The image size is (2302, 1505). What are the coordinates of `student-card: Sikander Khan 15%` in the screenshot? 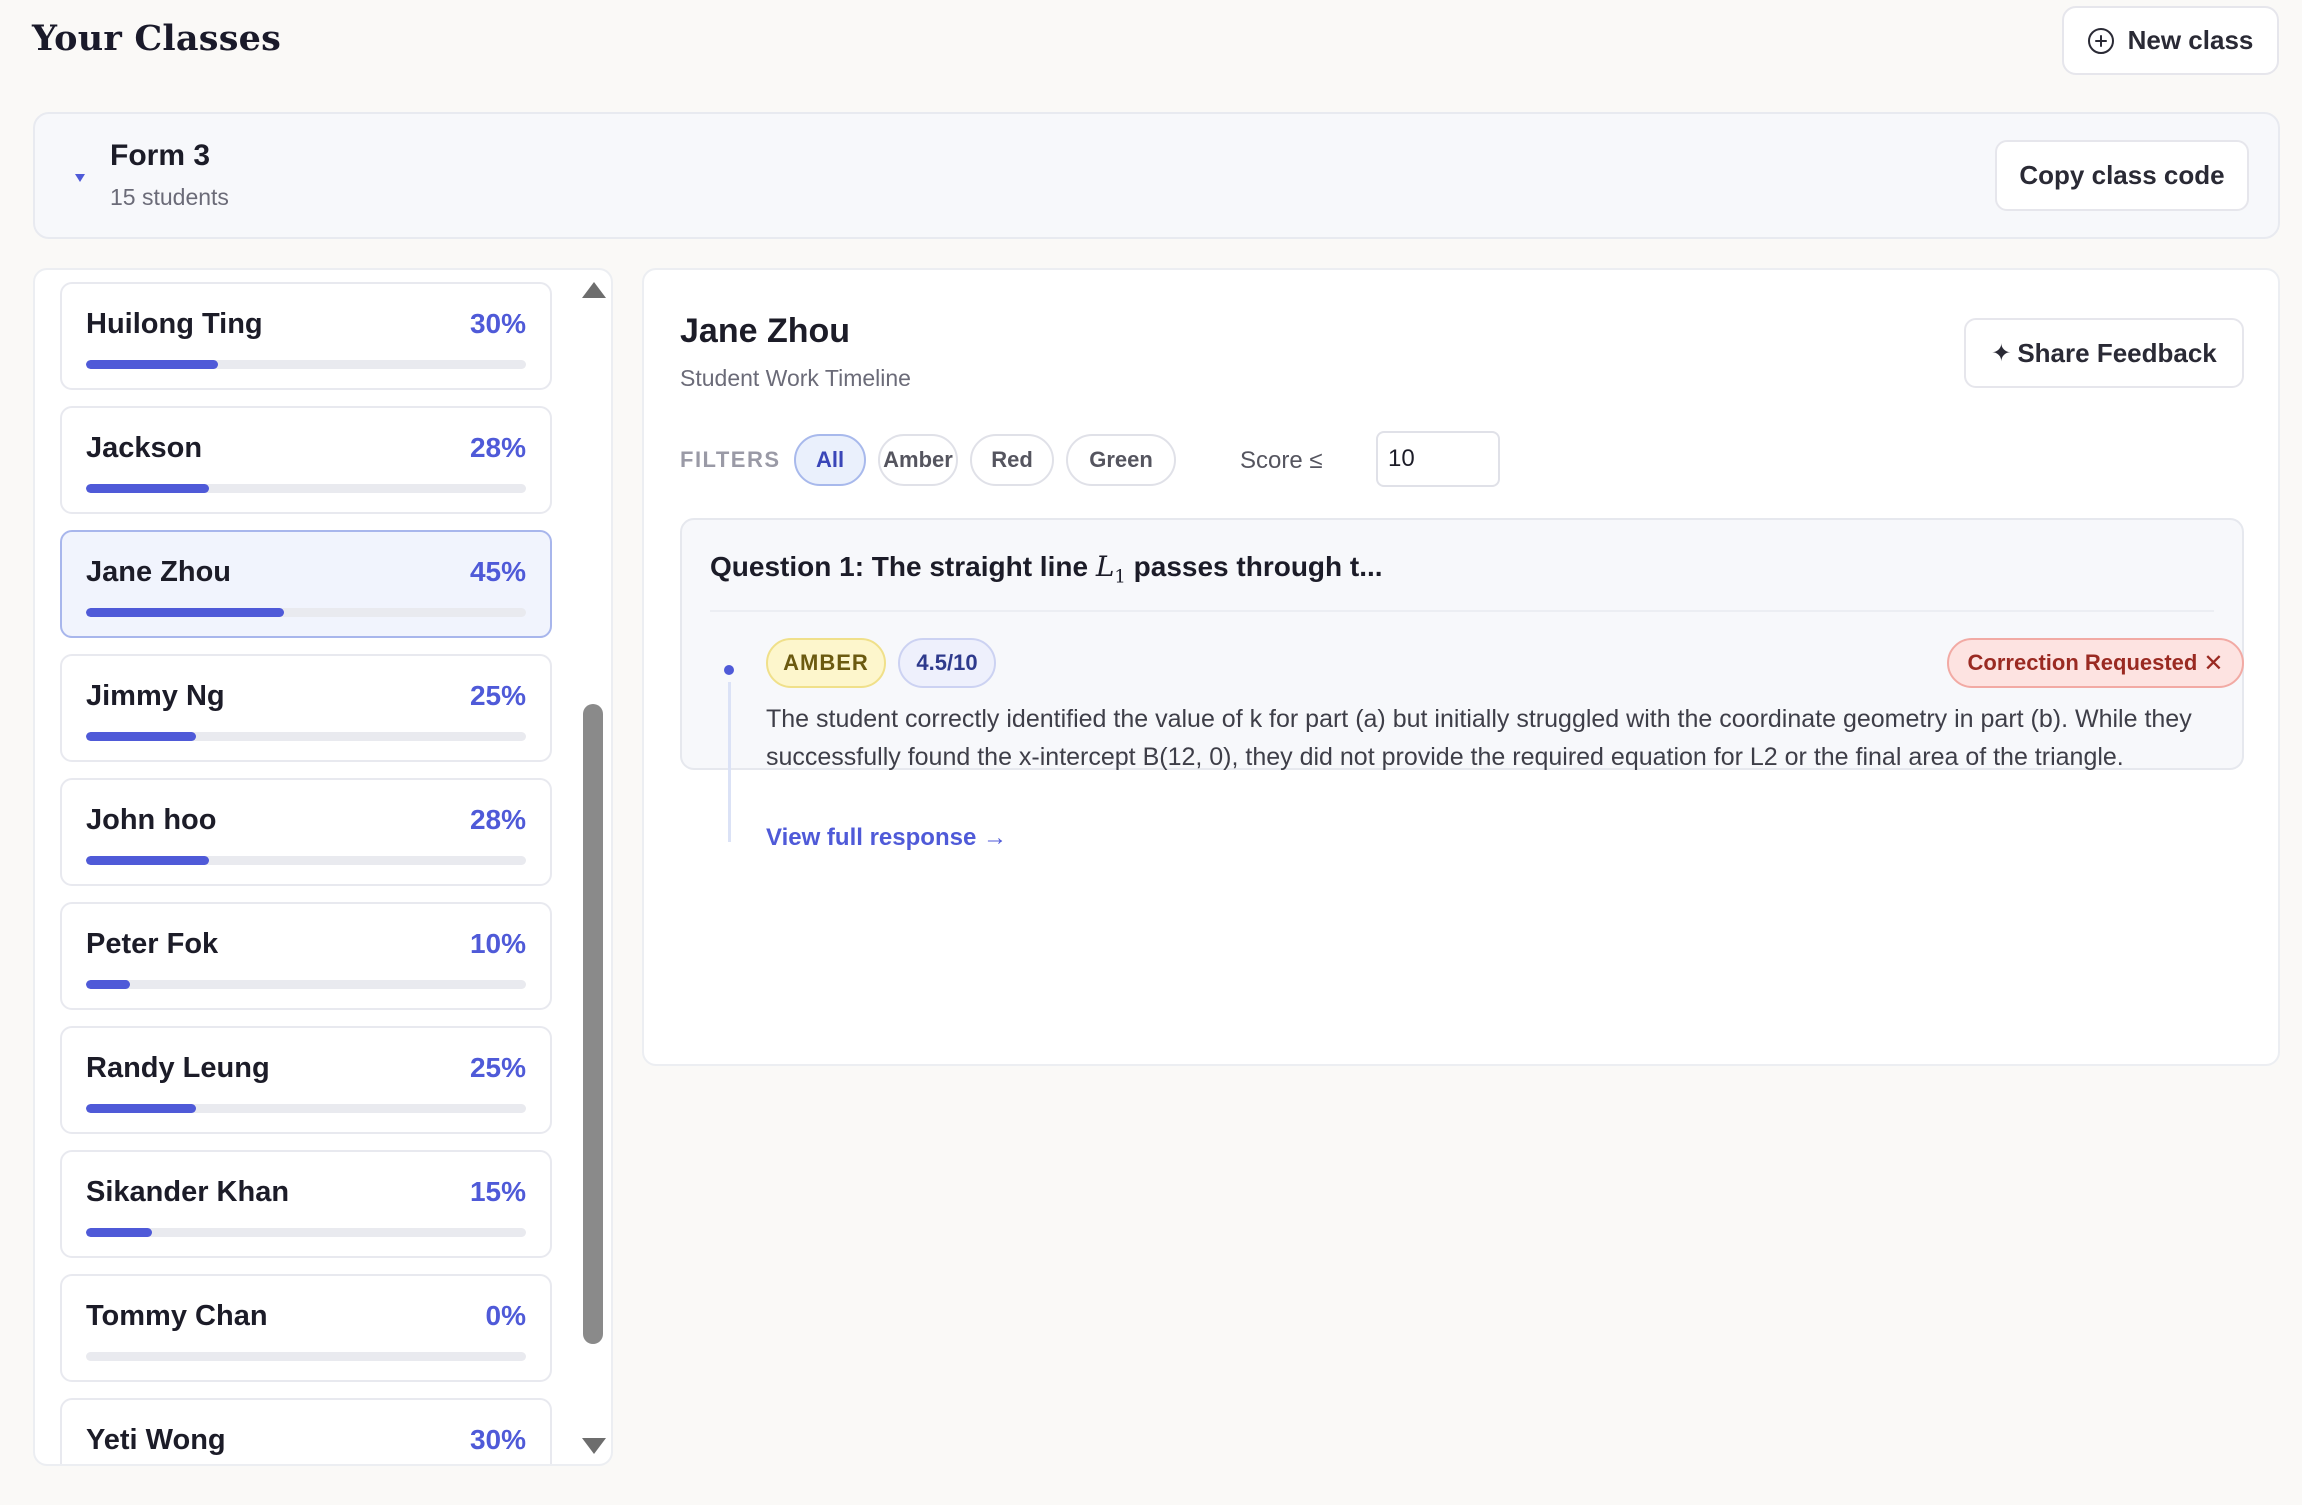 It's located at (306, 1204).